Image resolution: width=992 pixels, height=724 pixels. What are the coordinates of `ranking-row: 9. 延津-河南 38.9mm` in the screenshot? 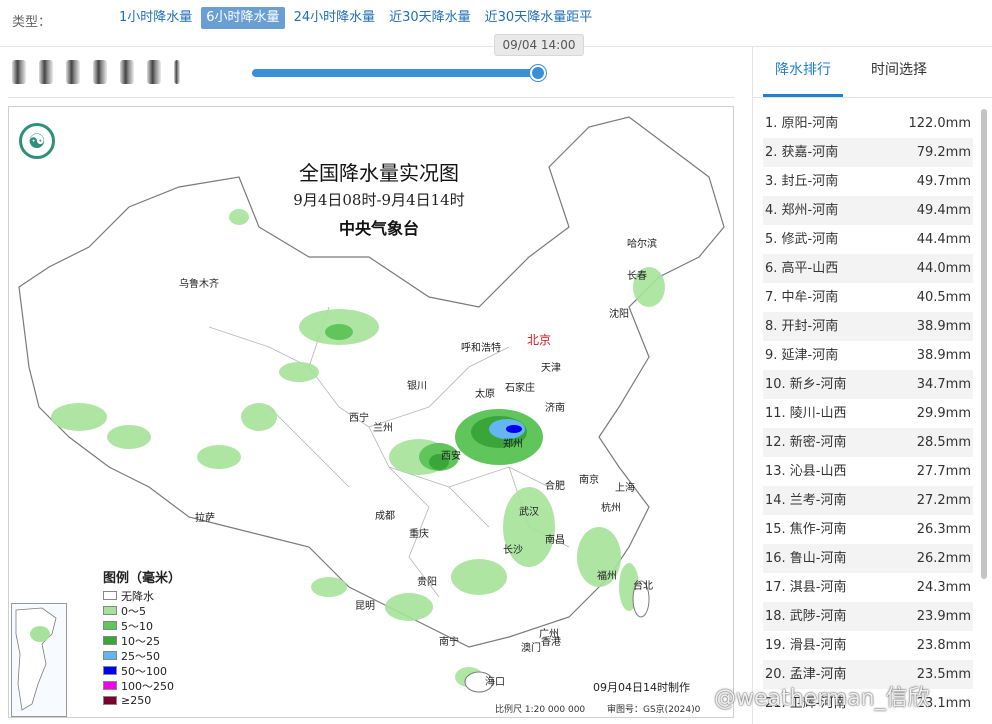 It's located at (868, 355).